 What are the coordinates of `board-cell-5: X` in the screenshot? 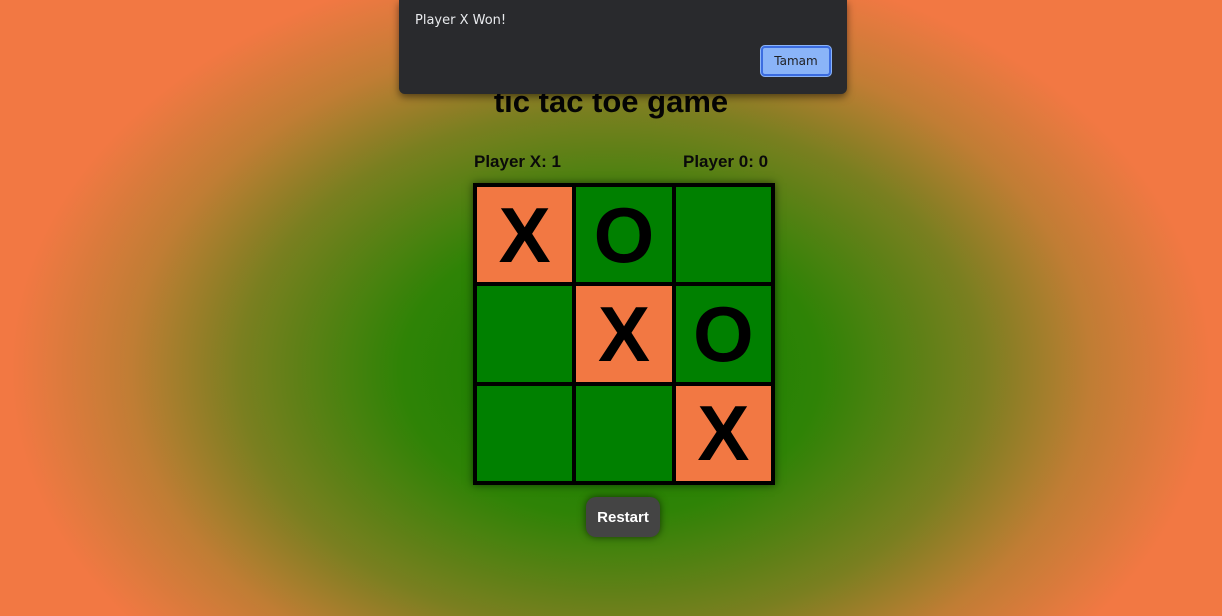 It's located at (624, 334).